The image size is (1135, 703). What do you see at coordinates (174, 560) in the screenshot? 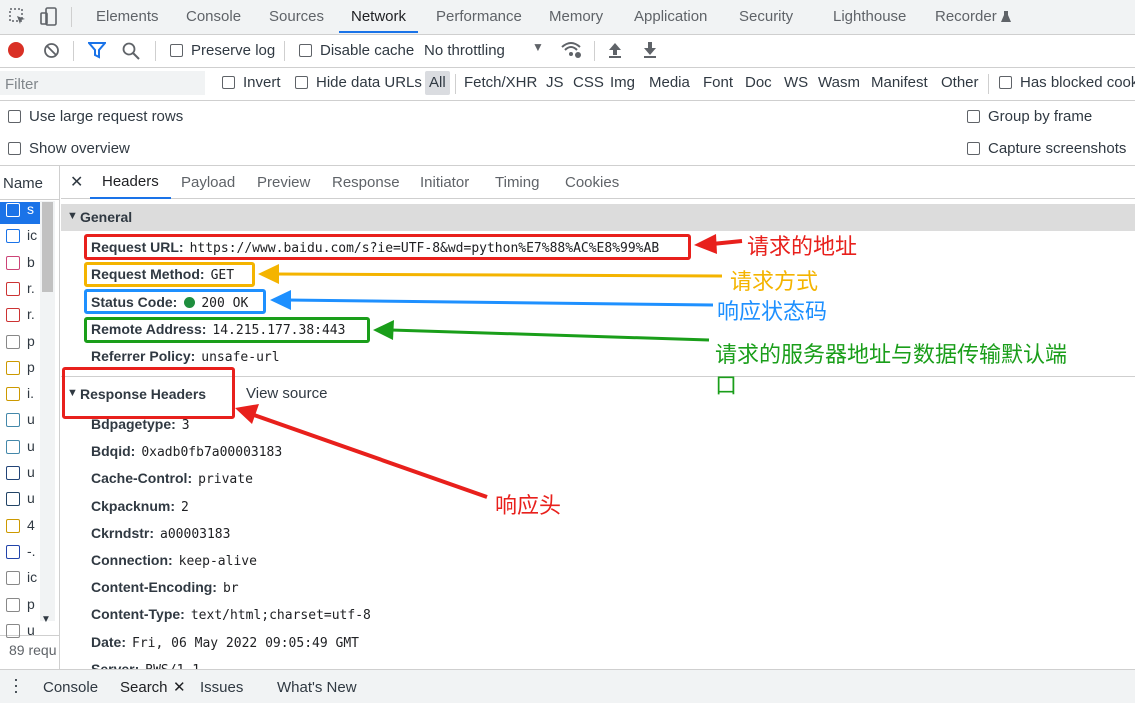
I see `response-header-row: Connection: keep-alive` at bounding box center [174, 560].